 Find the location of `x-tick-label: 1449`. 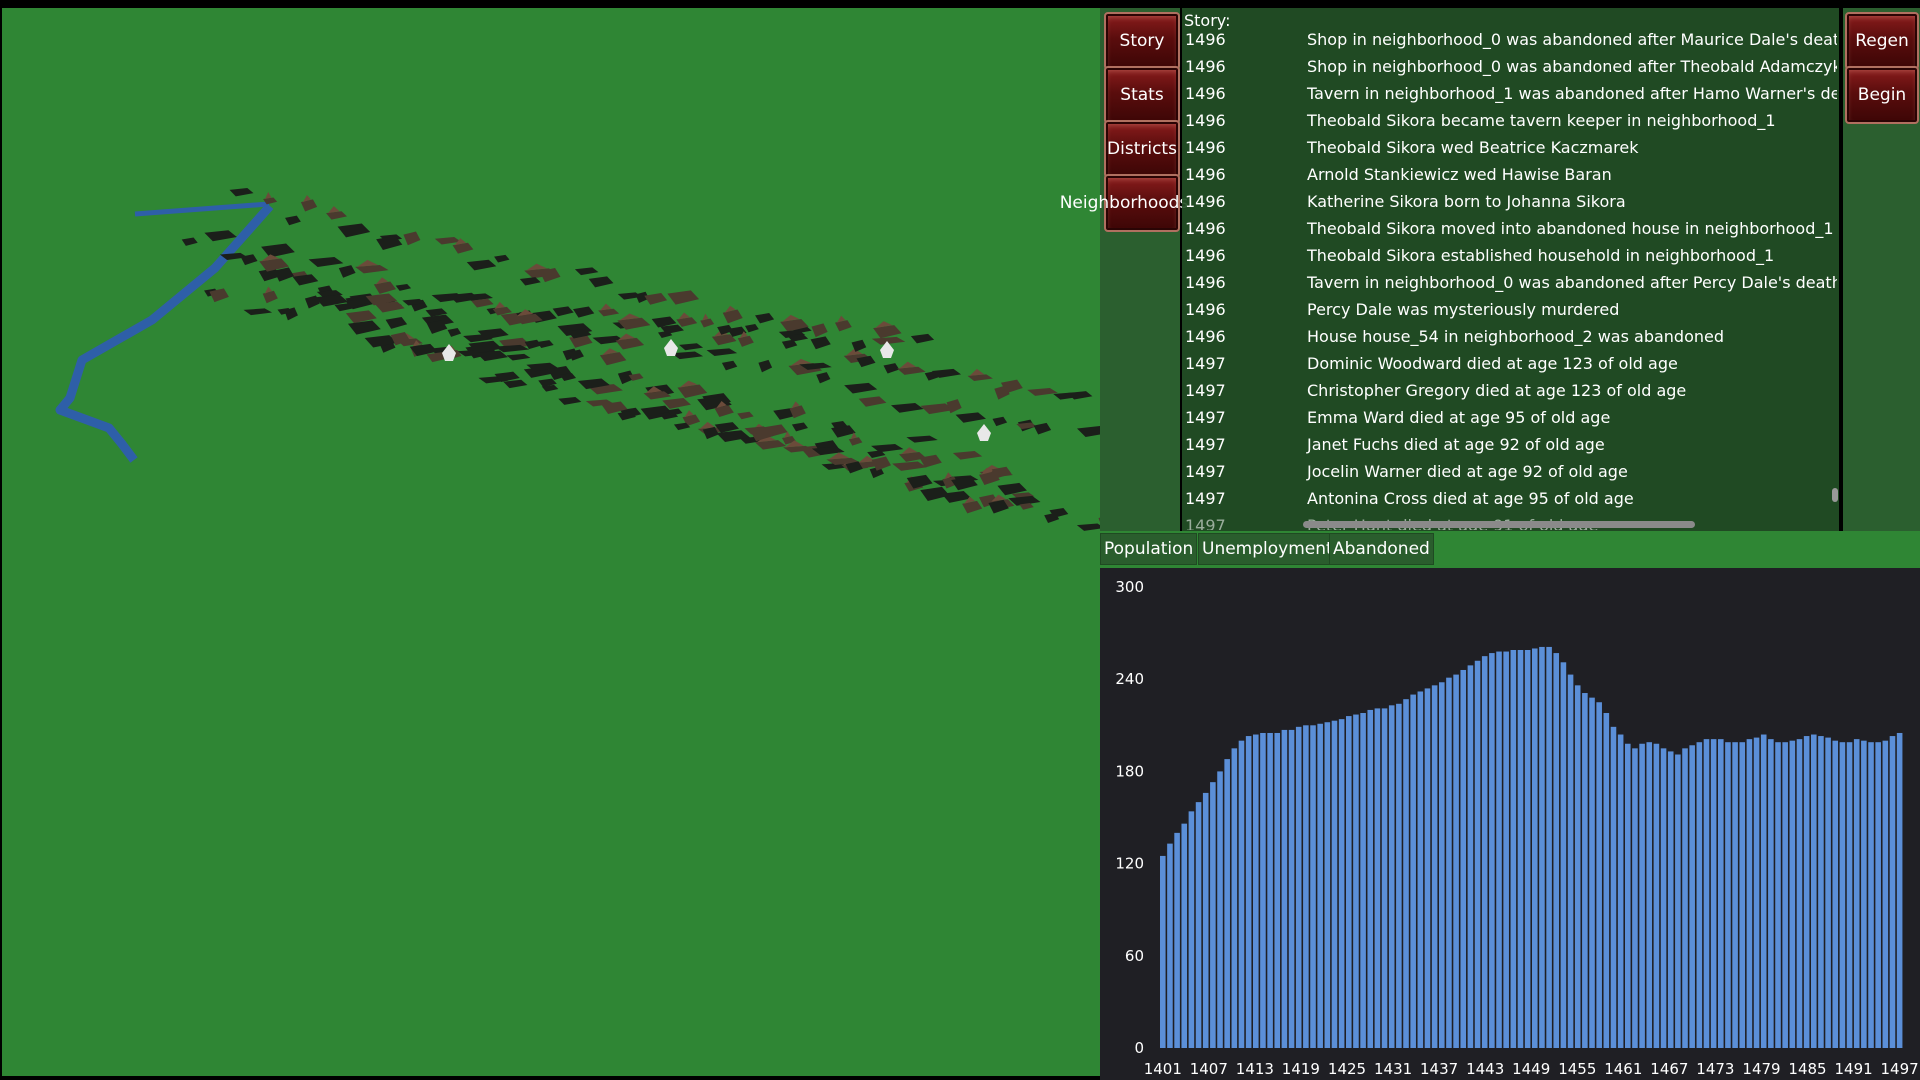

x-tick-label: 1449 is located at coordinates (1531, 1069).